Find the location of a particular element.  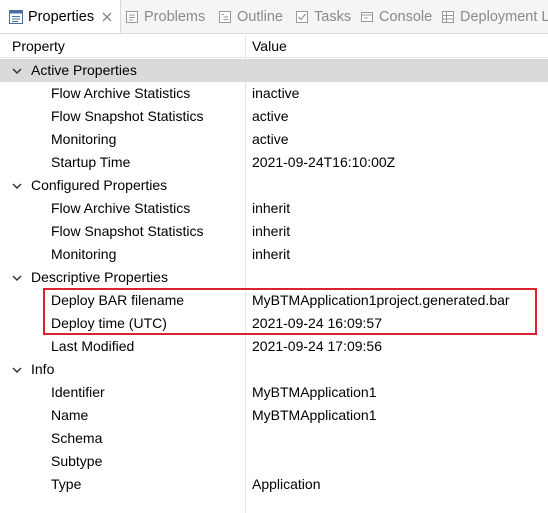

group-row-active-properties: Active Properties is located at coordinates (274, 70).